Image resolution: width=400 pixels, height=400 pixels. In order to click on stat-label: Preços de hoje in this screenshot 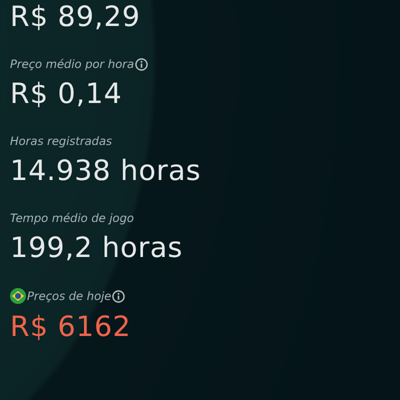, I will do `click(69, 296)`.